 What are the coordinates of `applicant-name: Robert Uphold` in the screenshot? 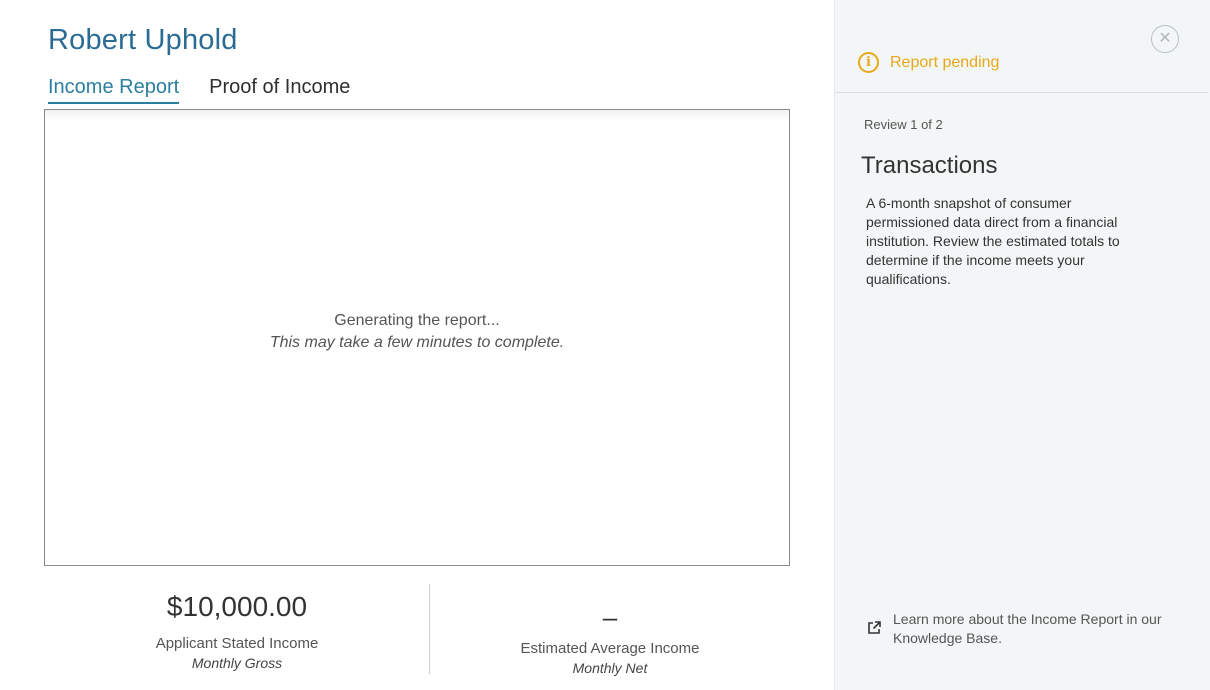 It's located at (143, 40).